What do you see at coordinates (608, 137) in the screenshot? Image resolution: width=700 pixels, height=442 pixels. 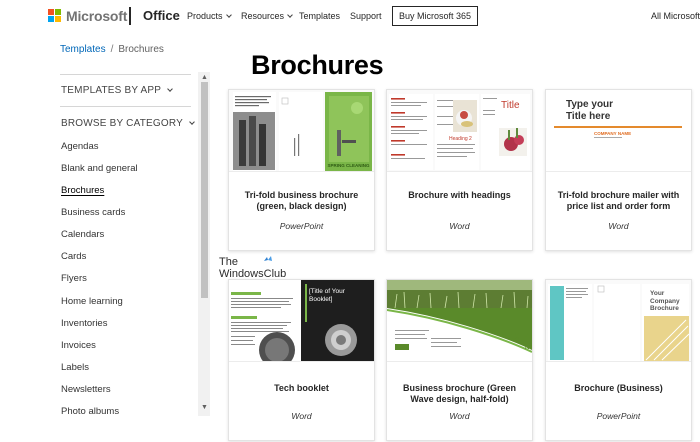 I see `thumbnail-tagline-line` at bounding box center [608, 137].